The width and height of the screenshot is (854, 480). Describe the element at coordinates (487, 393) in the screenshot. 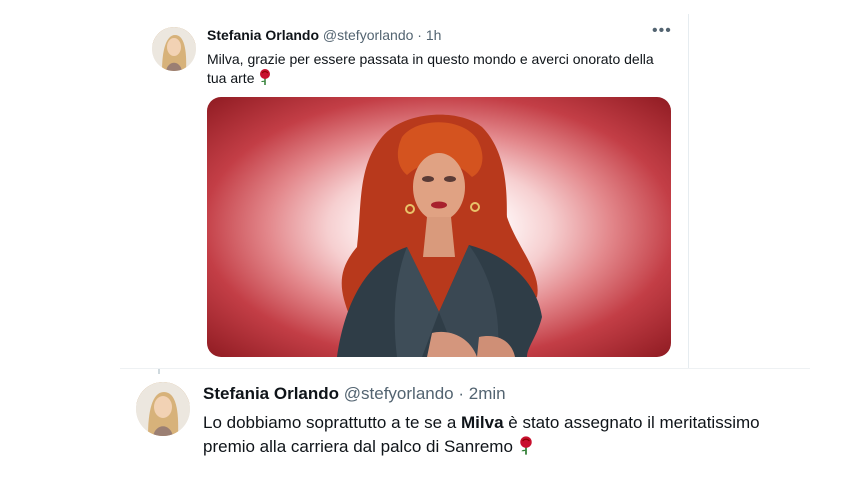

I see `tweet-timestamp: 2min` at that location.